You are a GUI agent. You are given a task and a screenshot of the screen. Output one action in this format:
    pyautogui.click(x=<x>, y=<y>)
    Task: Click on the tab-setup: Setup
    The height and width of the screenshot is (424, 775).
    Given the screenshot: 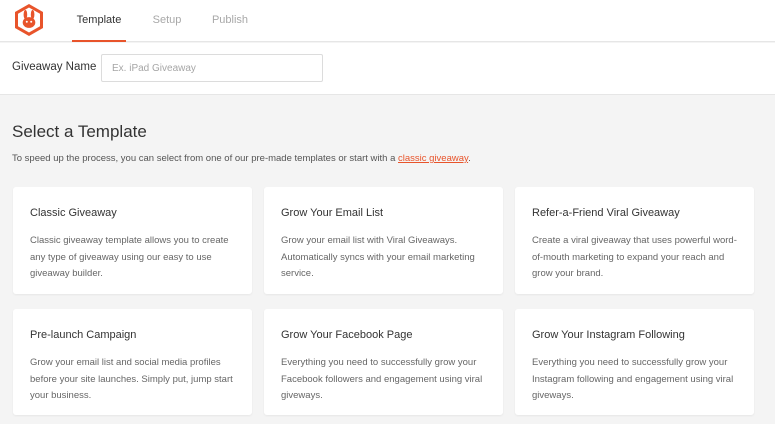 What is the action you would take?
    pyautogui.click(x=167, y=21)
    